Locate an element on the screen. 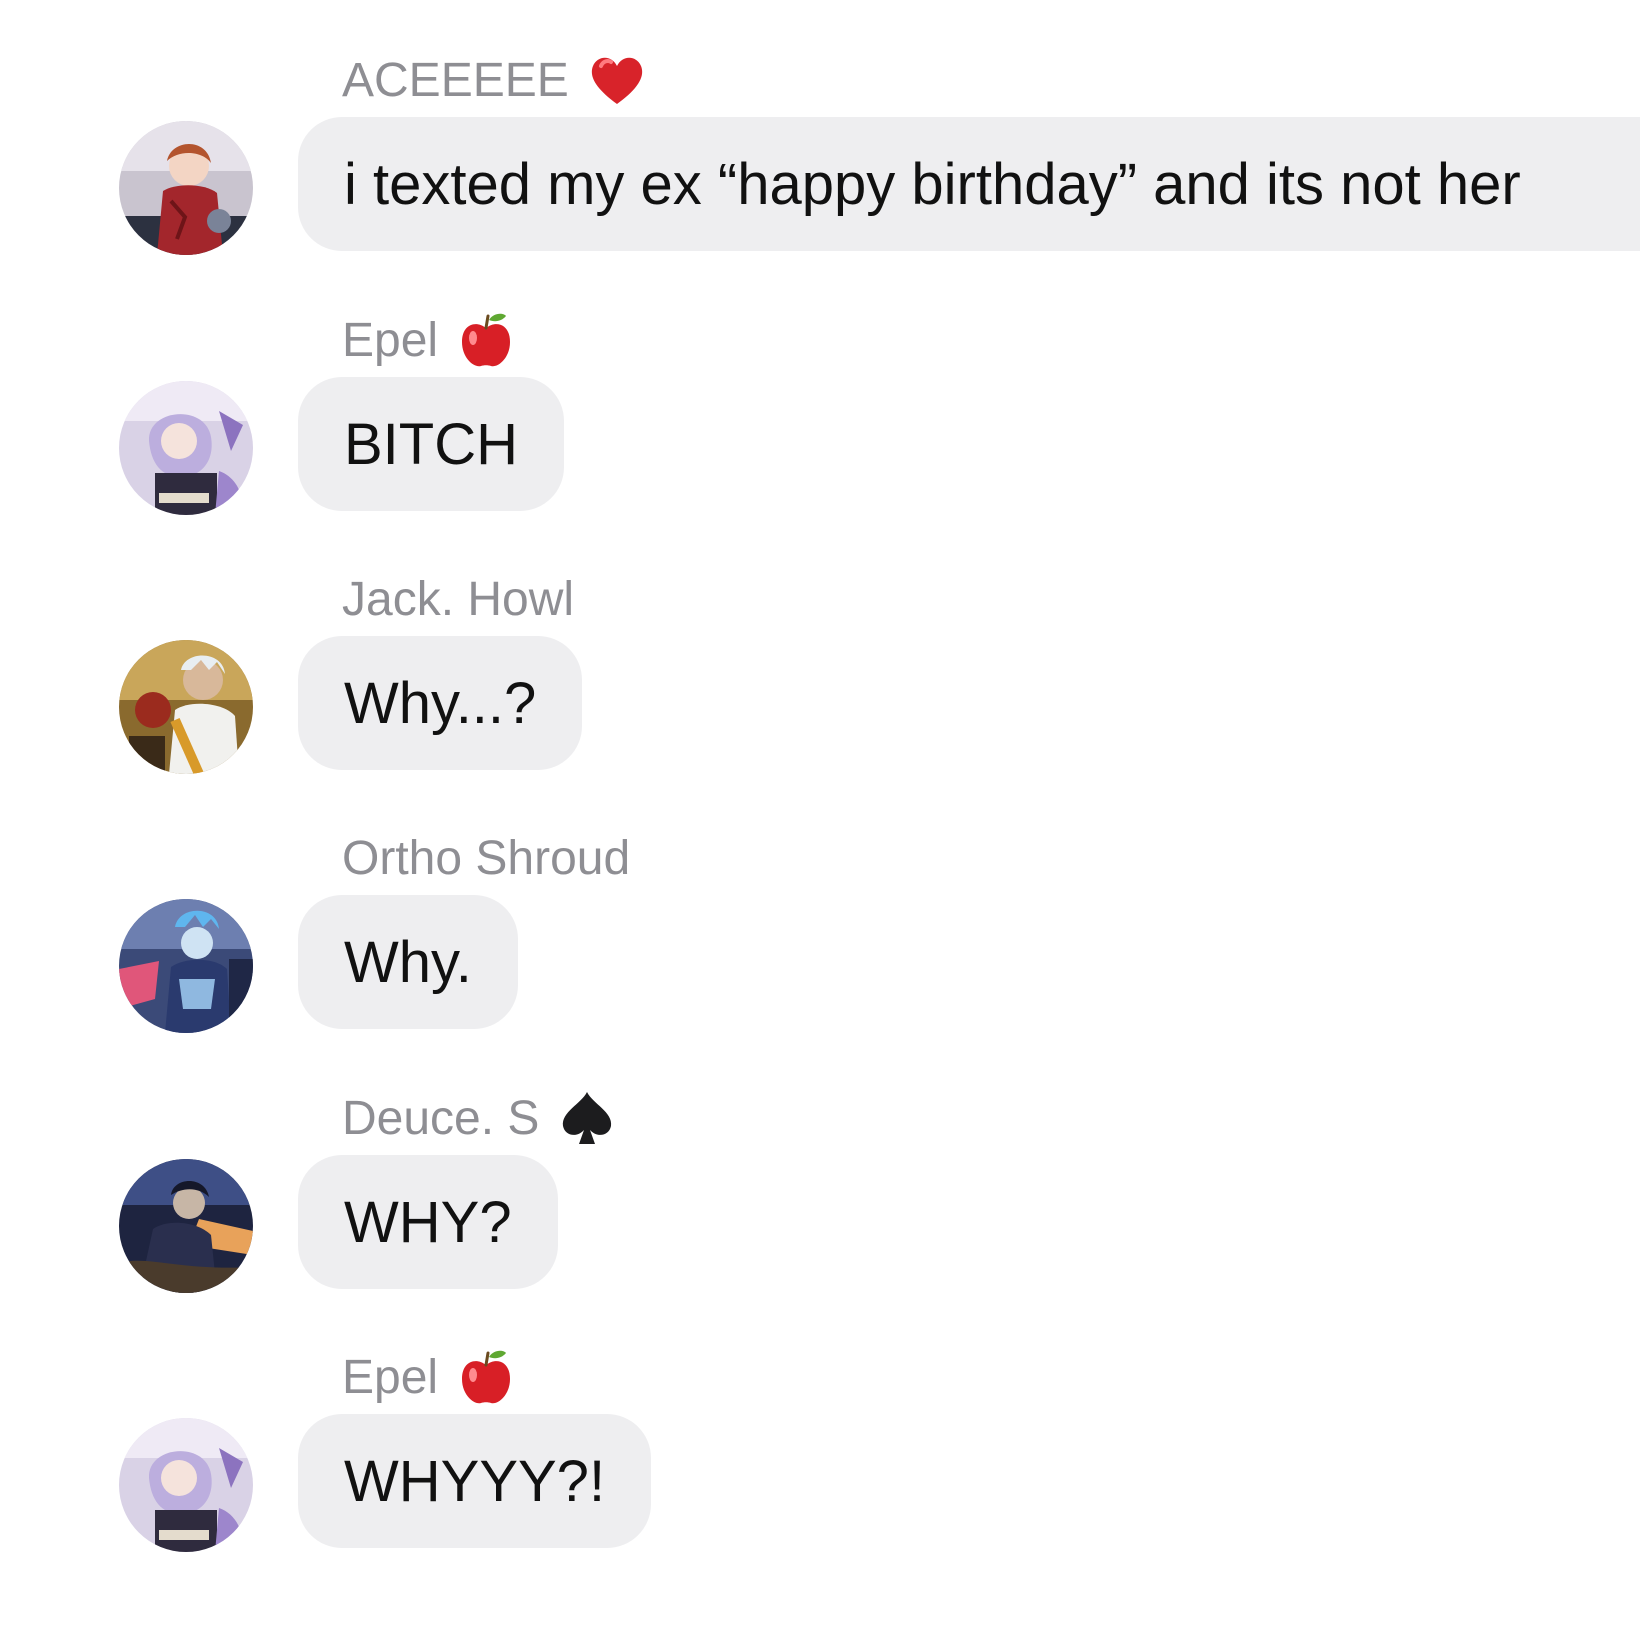 The image size is (1640, 1632). message-text: Why...? is located at coordinates (440, 703).